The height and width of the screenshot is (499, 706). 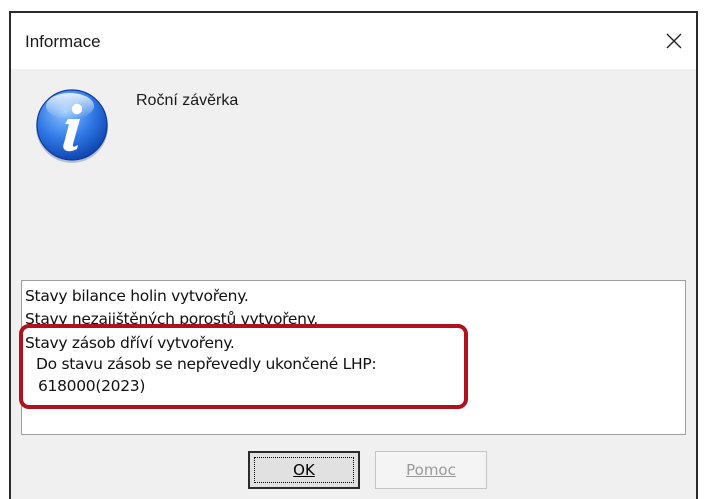 What do you see at coordinates (187, 100) in the screenshot?
I see `dialog-heading: Roční závěrka` at bounding box center [187, 100].